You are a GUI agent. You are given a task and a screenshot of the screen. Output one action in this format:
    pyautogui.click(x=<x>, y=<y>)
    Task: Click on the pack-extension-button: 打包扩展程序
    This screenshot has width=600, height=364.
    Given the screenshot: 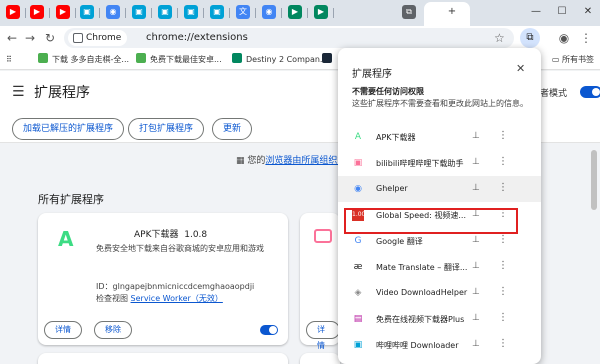 What is the action you would take?
    pyautogui.click(x=166, y=129)
    